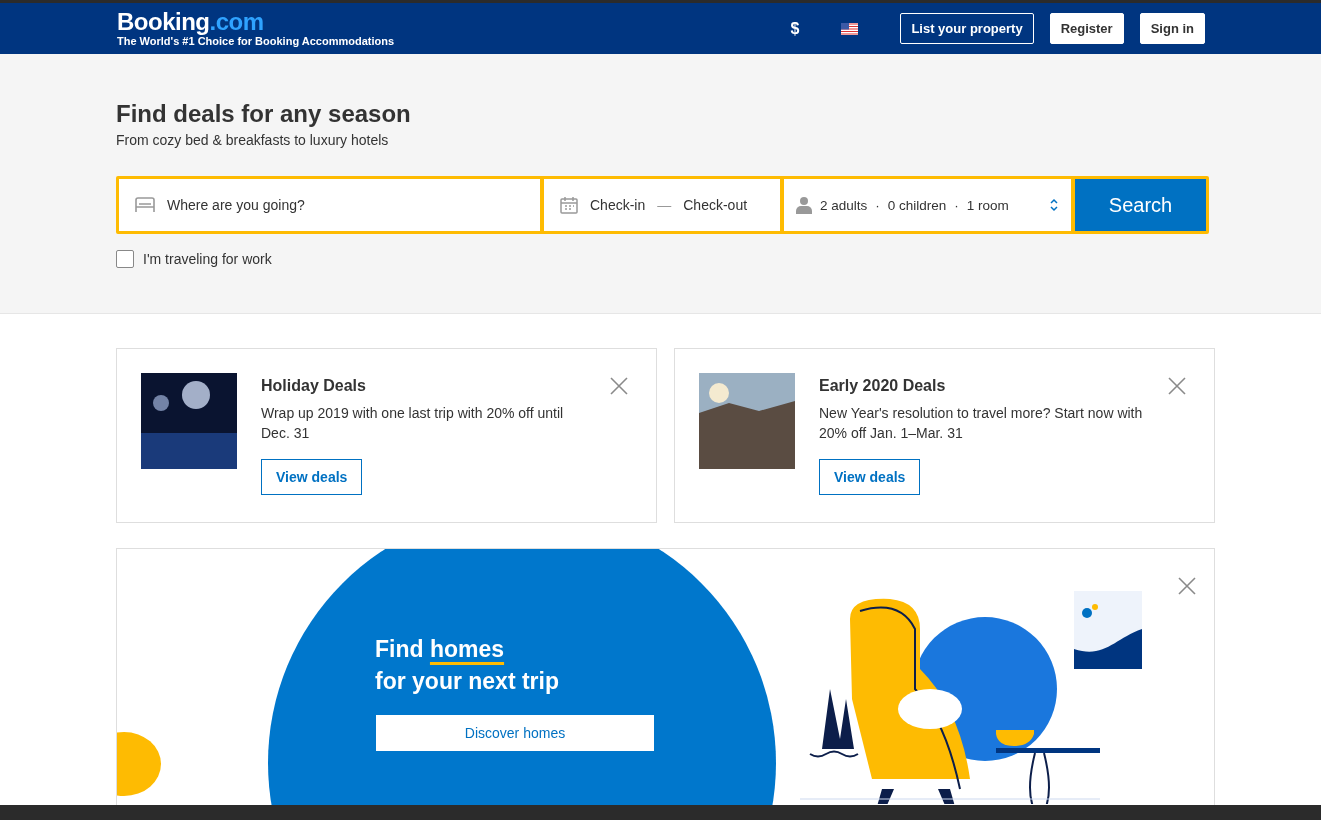 This screenshot has height=820, width=1321. What do you see at coordinates (981, 423) in the screenshot?
I see `deal-description: New Year's resolution to travel more? Start now with 20% off Jan. 1–Mar. 31` at bounding box center [981, 423].